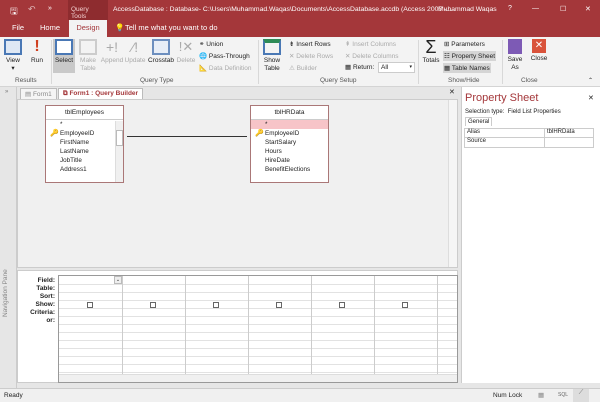 The width and height of the screenshot is (600, 402). What do you see at coordinates (529, 142) in the screenshot?
I see `property-row-source: Source` at bounding box center [529, 142].